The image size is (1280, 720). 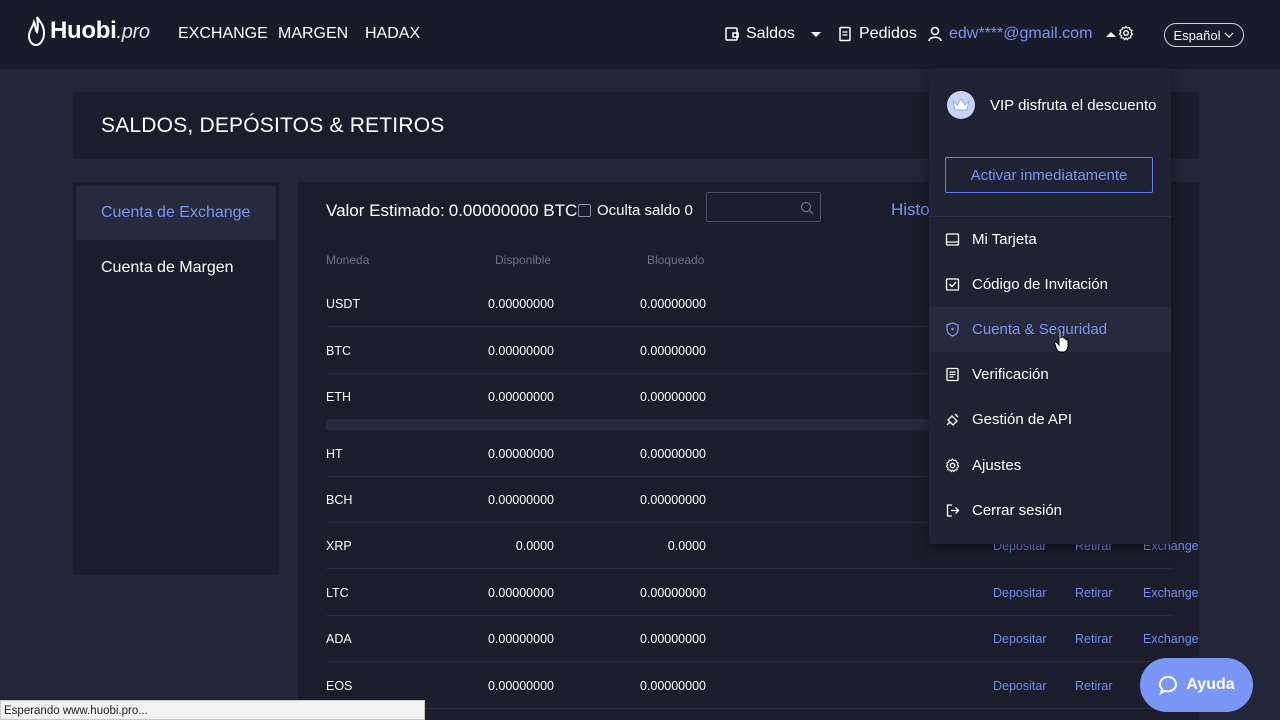 I want to click on search-icon, so click(x=807, y=208).